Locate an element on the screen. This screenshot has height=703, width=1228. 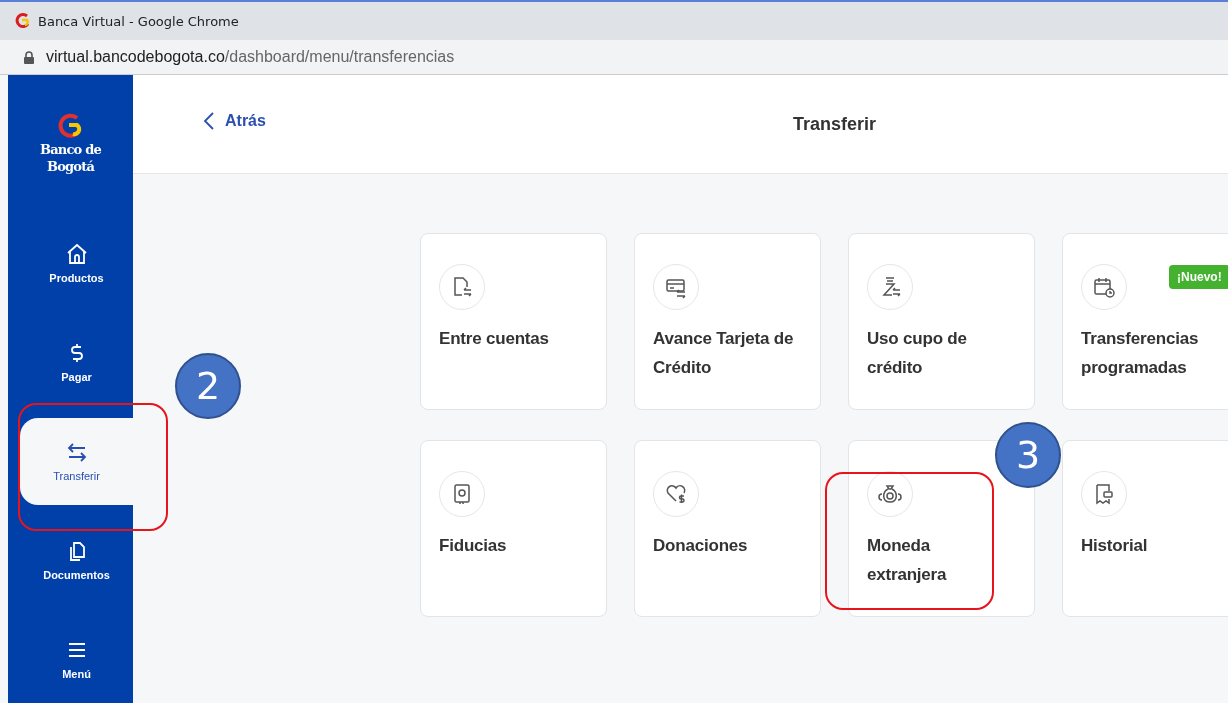
sidebar-item: Menú is located at coordinates (76, 659).